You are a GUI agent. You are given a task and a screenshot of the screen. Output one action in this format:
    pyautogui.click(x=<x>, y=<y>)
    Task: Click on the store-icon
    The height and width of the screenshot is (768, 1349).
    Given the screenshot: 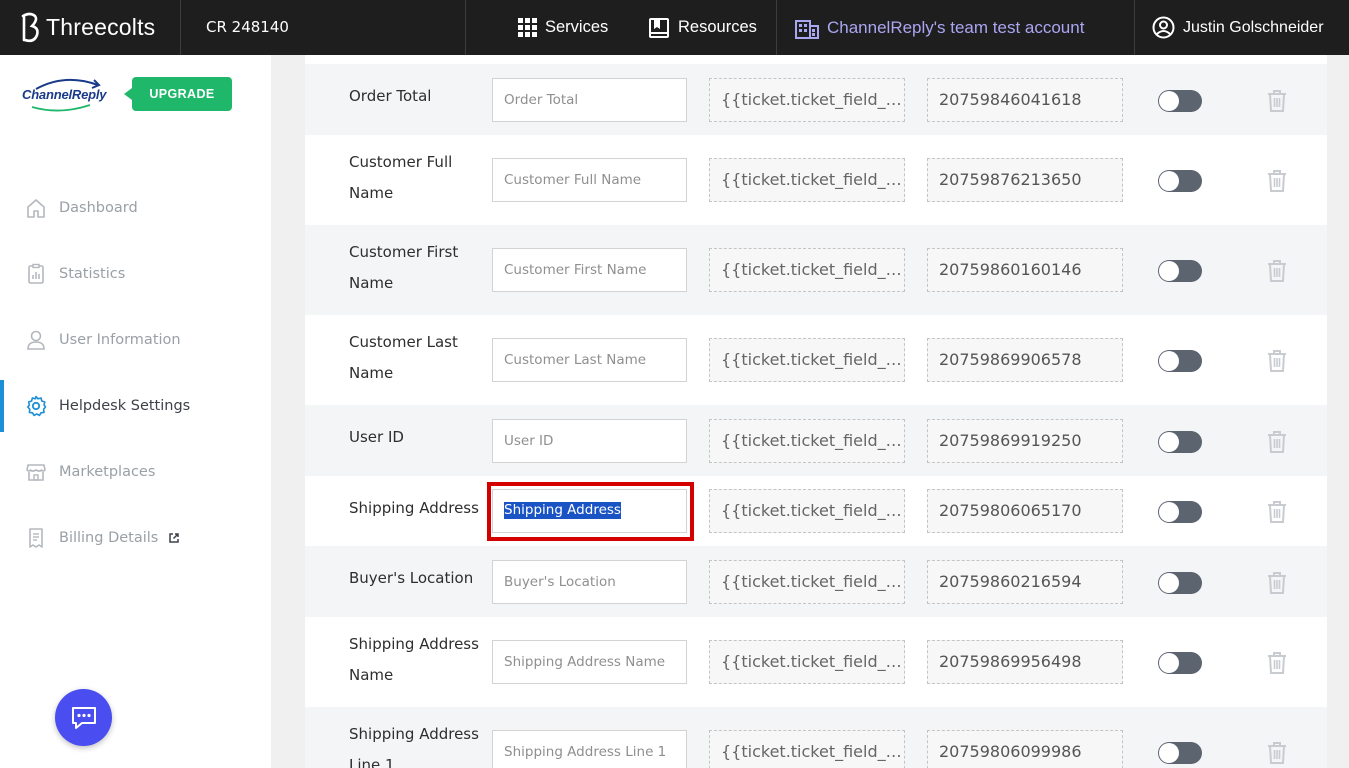 What is the action you would take?
    pyautogui.click(x=36, y=472)
    